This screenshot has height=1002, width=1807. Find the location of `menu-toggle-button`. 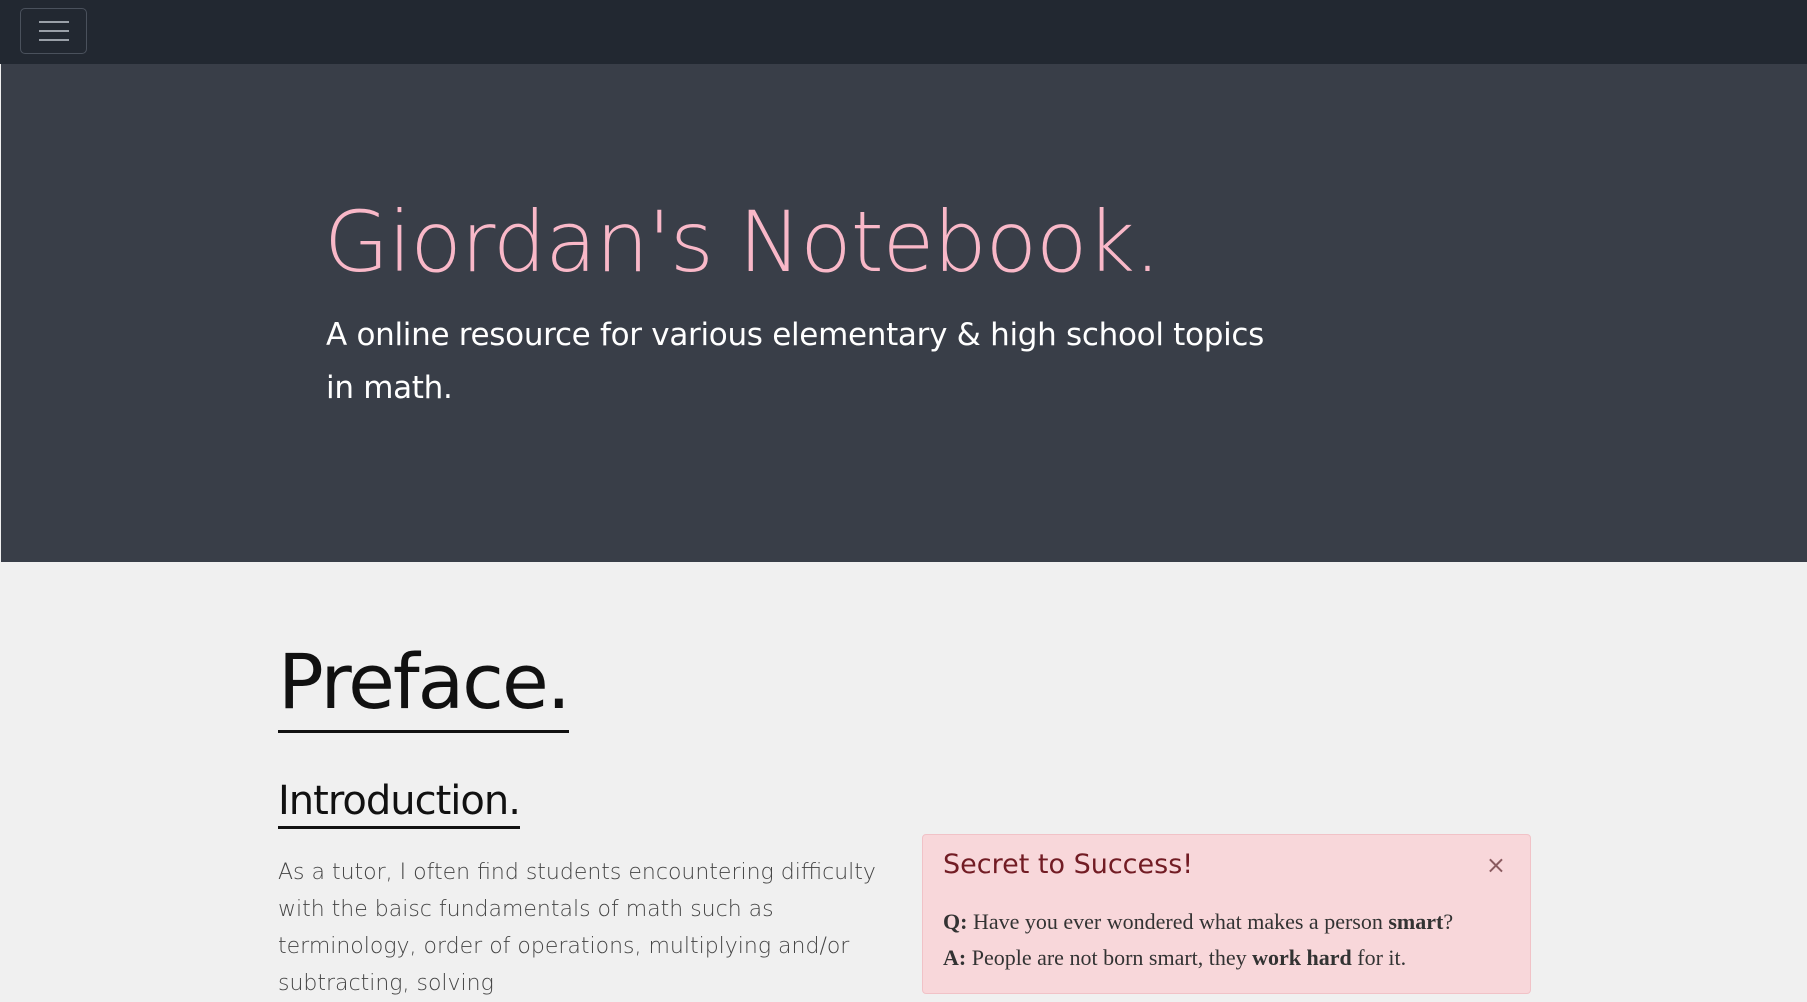

menu-toggle-button is located at coordinates (53, 31).